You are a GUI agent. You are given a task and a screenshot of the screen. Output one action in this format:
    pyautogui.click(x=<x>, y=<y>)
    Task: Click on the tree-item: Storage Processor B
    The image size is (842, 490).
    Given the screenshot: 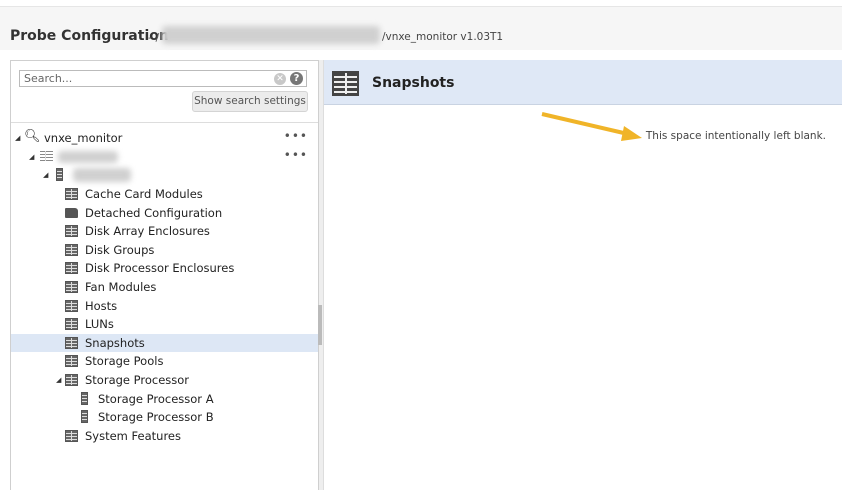 What is the action you would take?
    pyautogui.click(x=164, y=417)
    